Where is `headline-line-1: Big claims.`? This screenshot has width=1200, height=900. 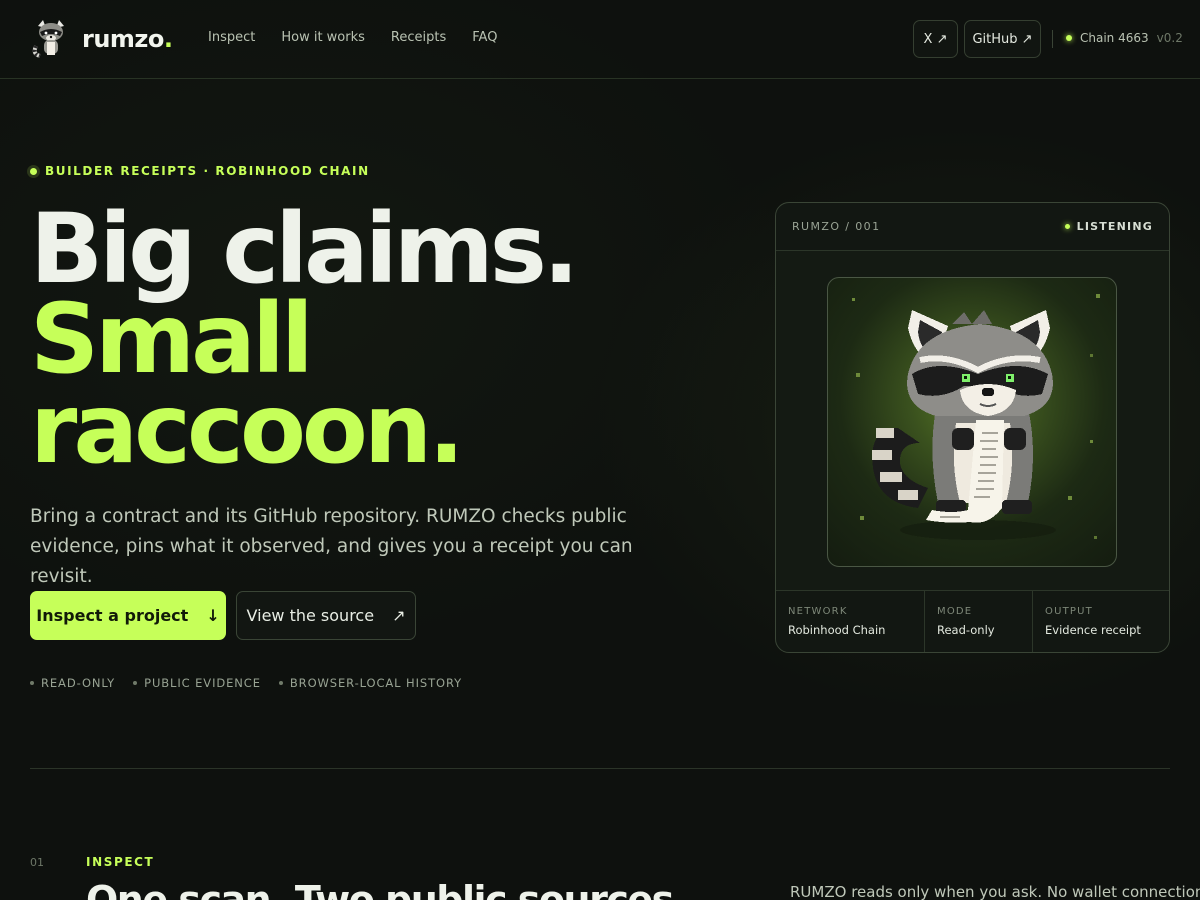 headline-line-1: Big claims. is located at coordinates (304, 249).